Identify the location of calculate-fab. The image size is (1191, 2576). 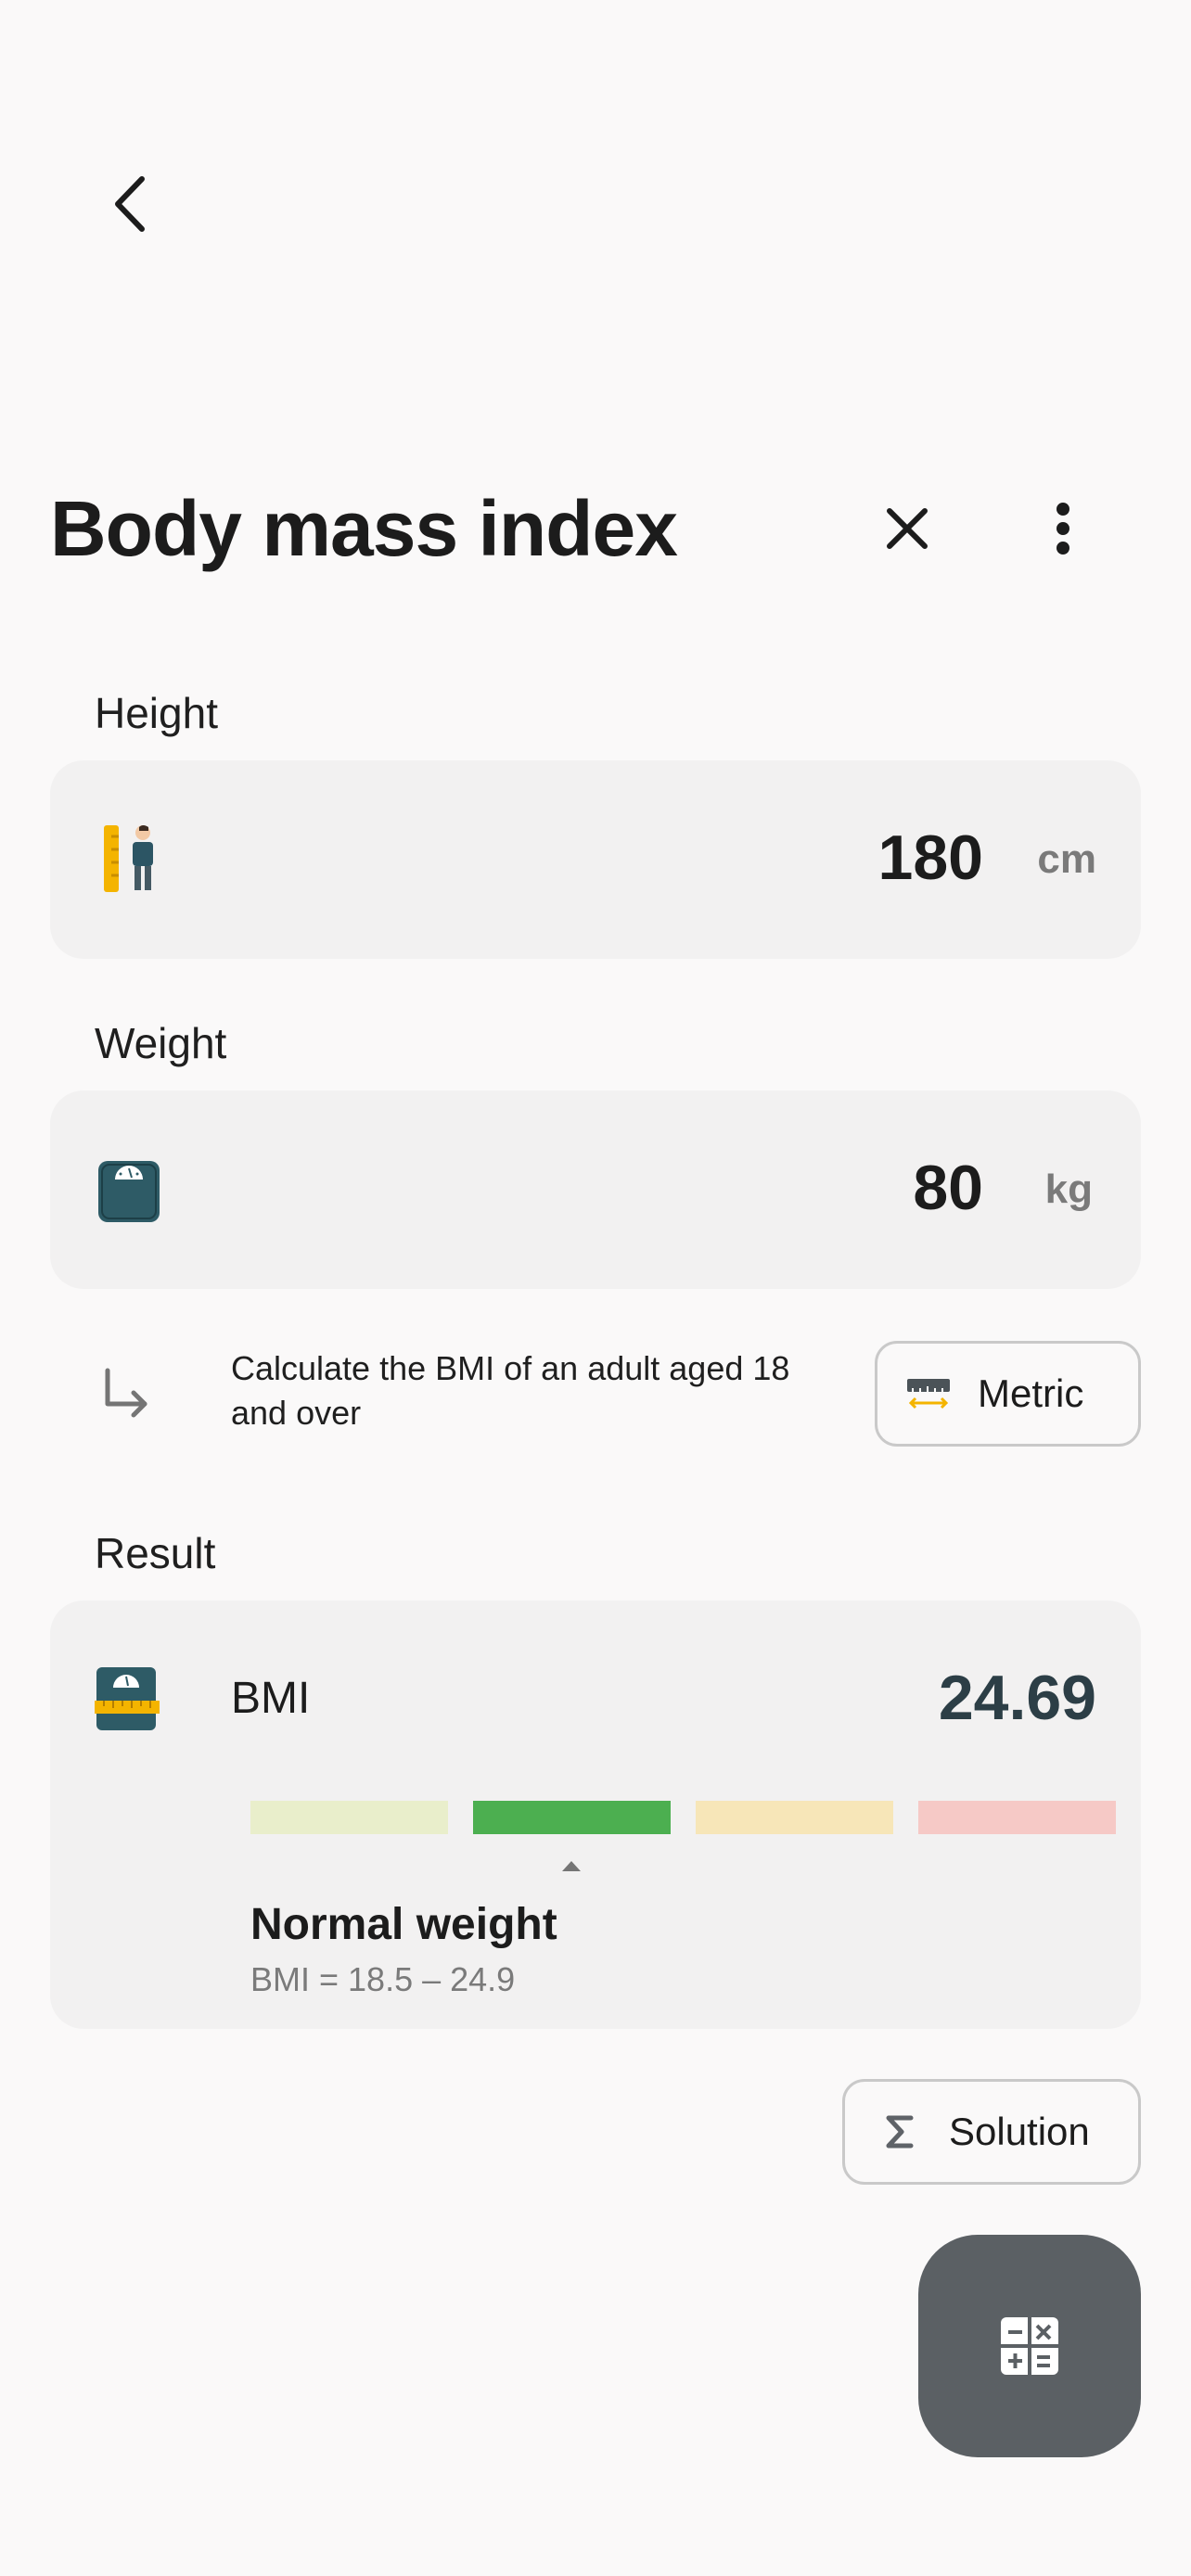
(1029, 2346).